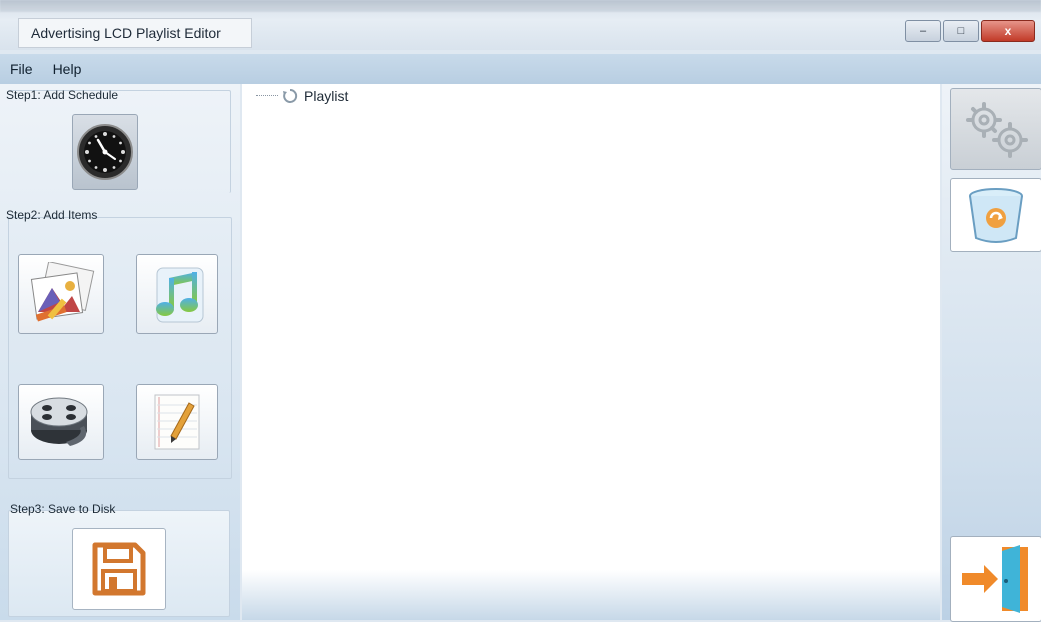 This screenshot has width=1041, height=622. What do you see at coordinates (267, 96) in the screenshot?
I see `tree-connector` at bounding box center [267, 96].